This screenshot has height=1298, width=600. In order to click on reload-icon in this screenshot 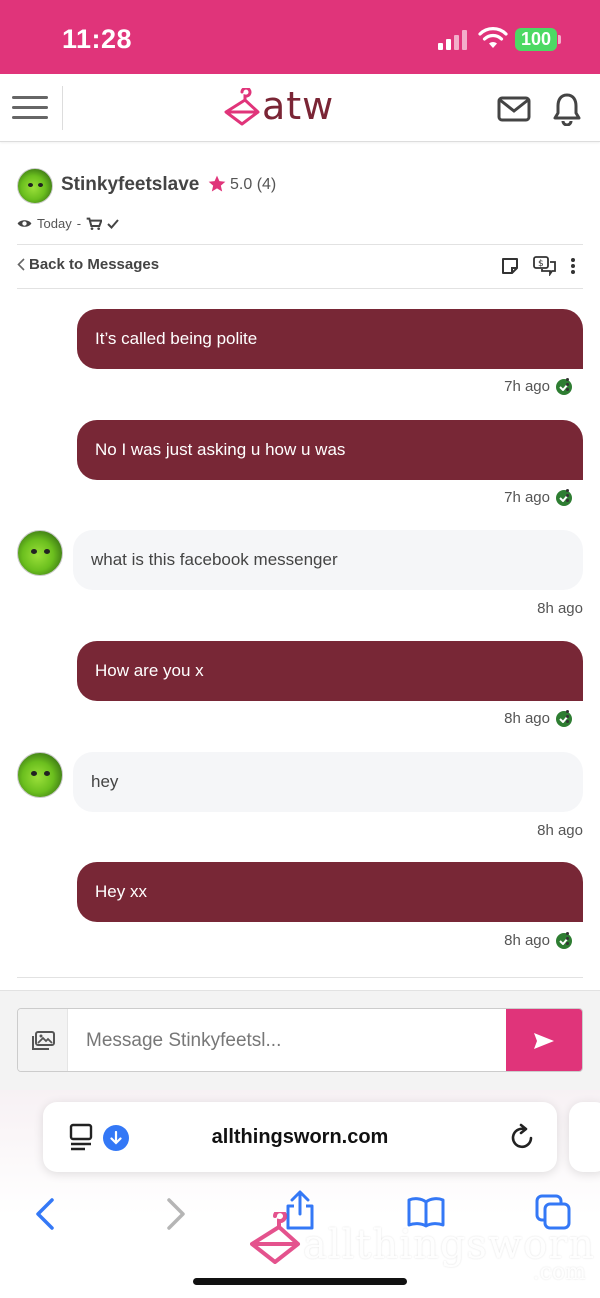, I will do `click(523, 1137)`.